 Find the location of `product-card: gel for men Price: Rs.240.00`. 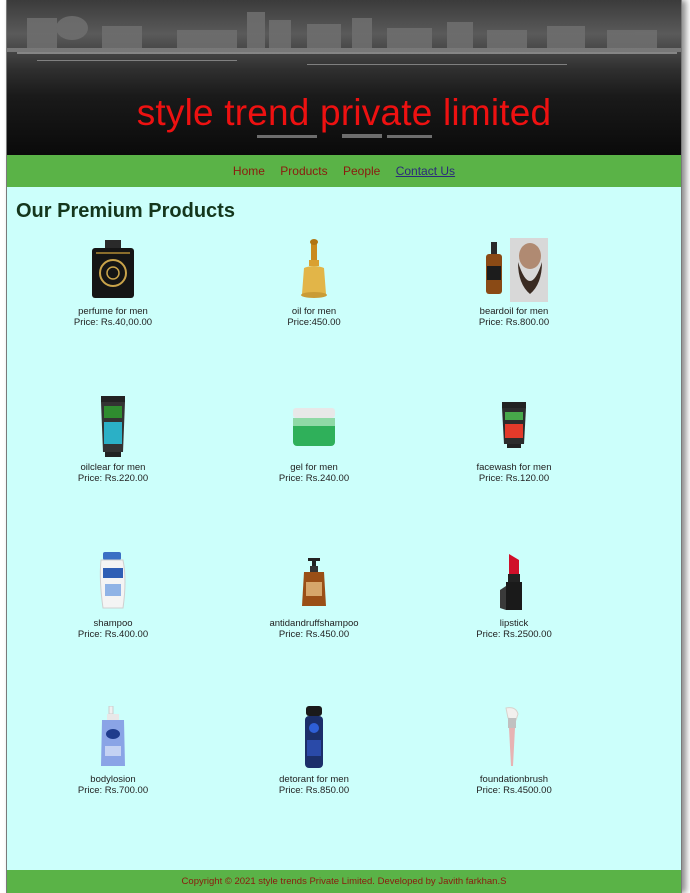

product-card: gel for men Price: Rs.240.00 is located at coordinates (314, 439).